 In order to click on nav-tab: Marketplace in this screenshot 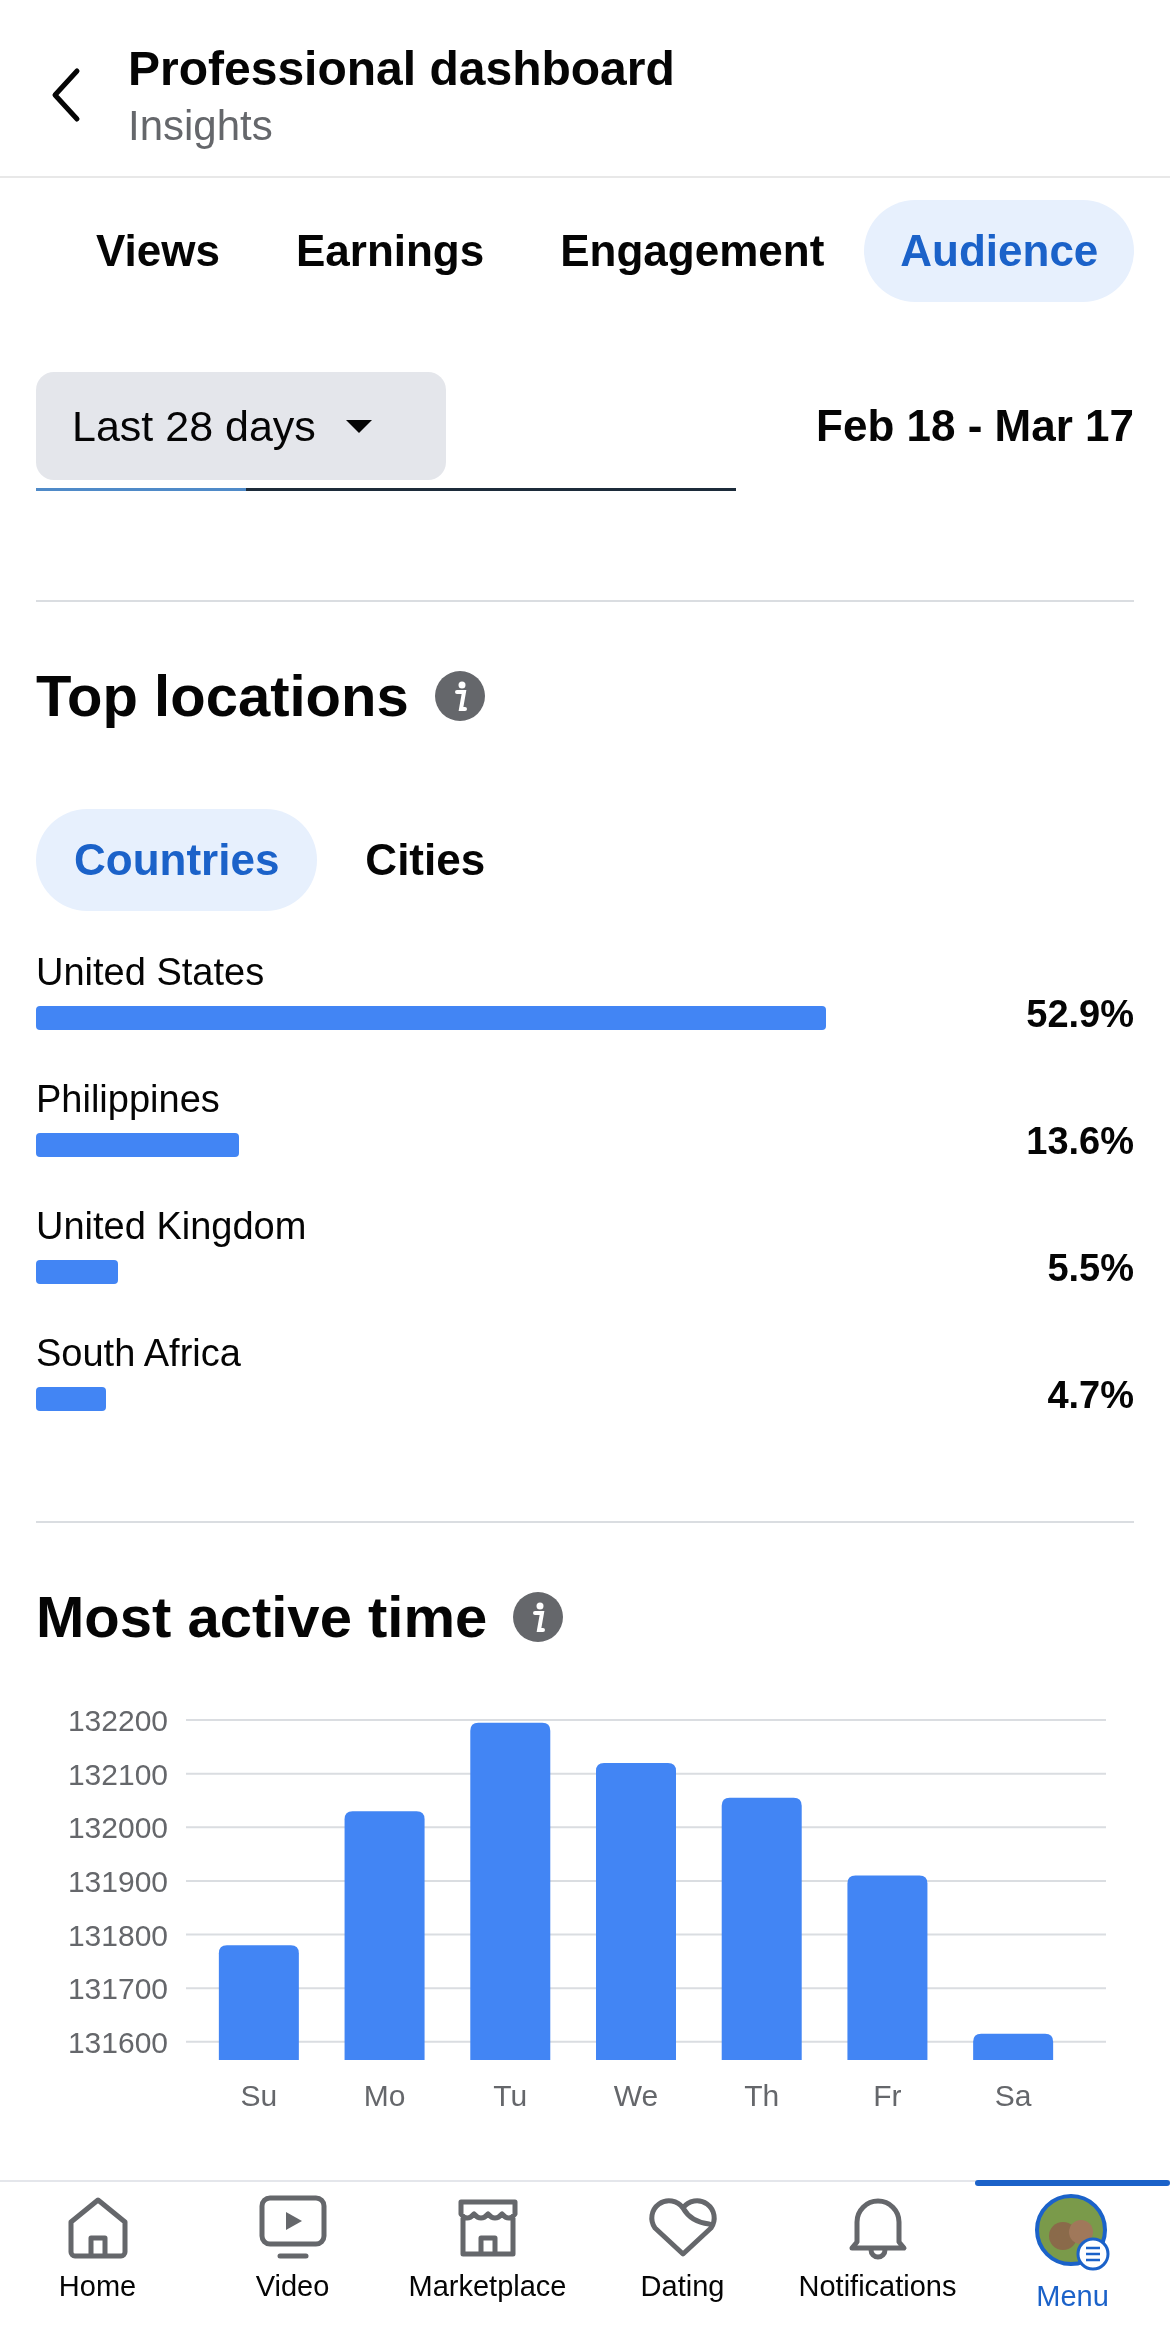, I will do `click(487, 2262)`.